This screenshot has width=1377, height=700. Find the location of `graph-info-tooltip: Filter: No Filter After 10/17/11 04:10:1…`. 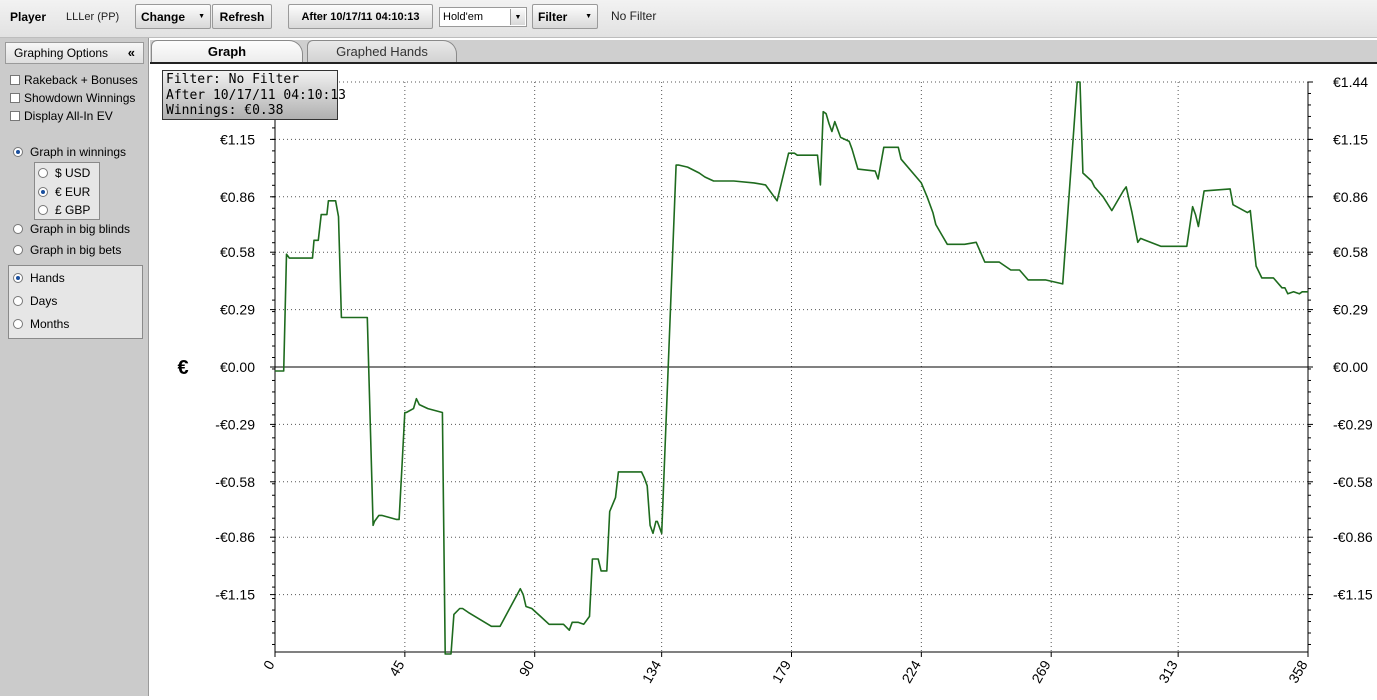

graph-info-tooltip: Filter: No Filter After 10/17/11 04:10:1… is located at coordinates (254, 95).